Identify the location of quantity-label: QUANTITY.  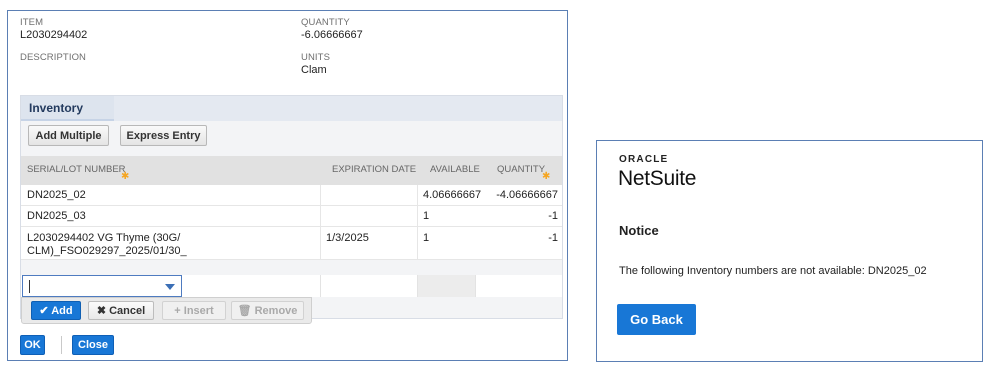
(325, 22).